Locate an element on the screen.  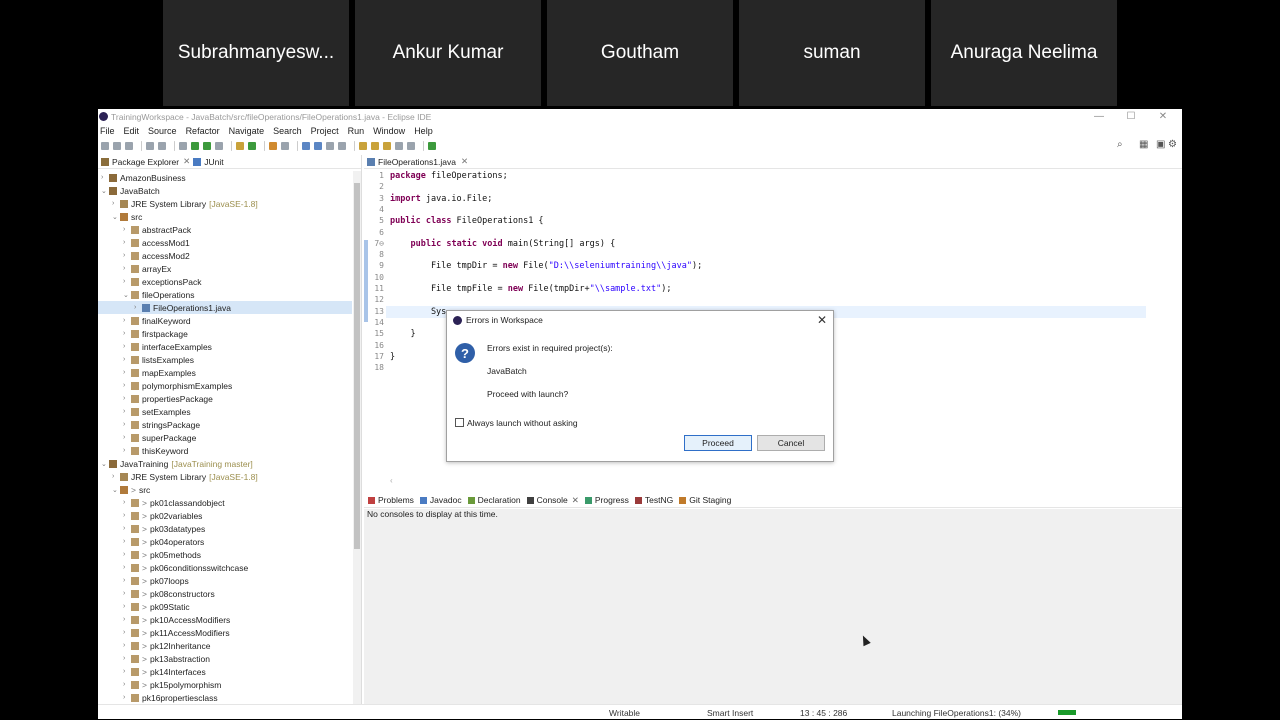
participant-tile: Ankur Kumar is located at coordinates (448, 53).